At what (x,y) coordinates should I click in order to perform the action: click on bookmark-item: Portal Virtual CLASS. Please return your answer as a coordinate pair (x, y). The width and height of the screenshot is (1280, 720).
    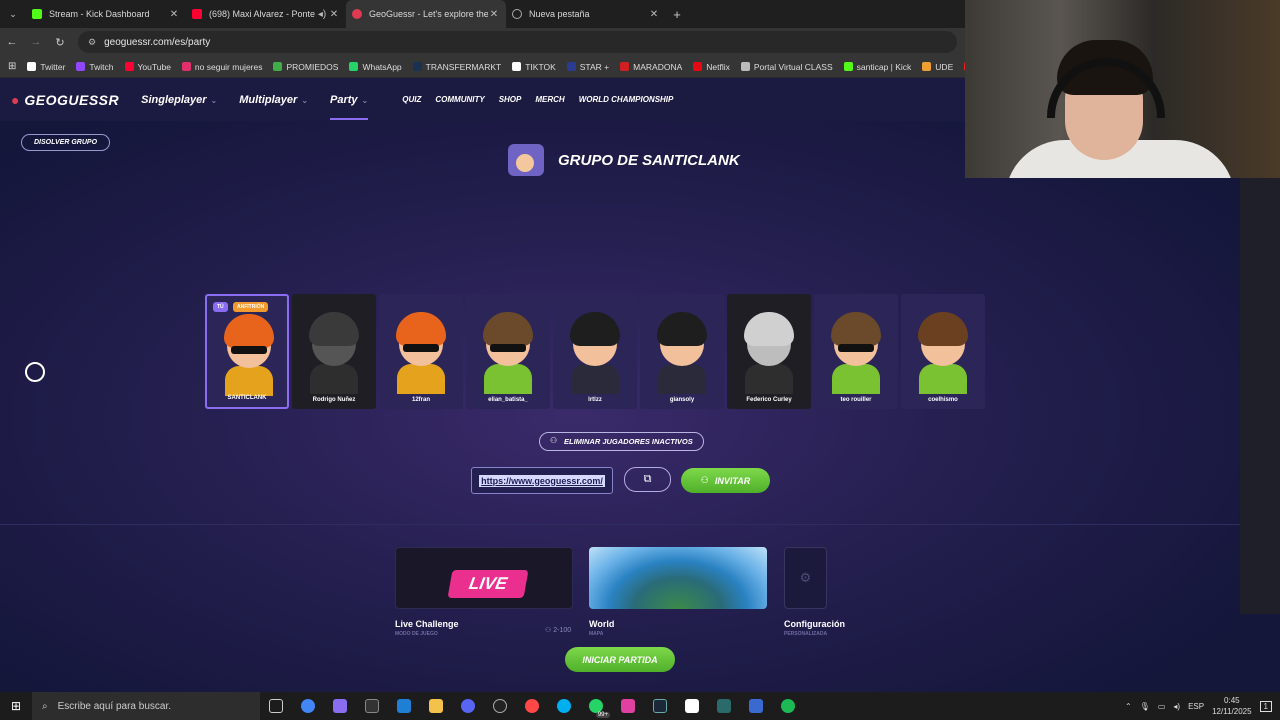
    Looking at the image, I should click on (786, 67).